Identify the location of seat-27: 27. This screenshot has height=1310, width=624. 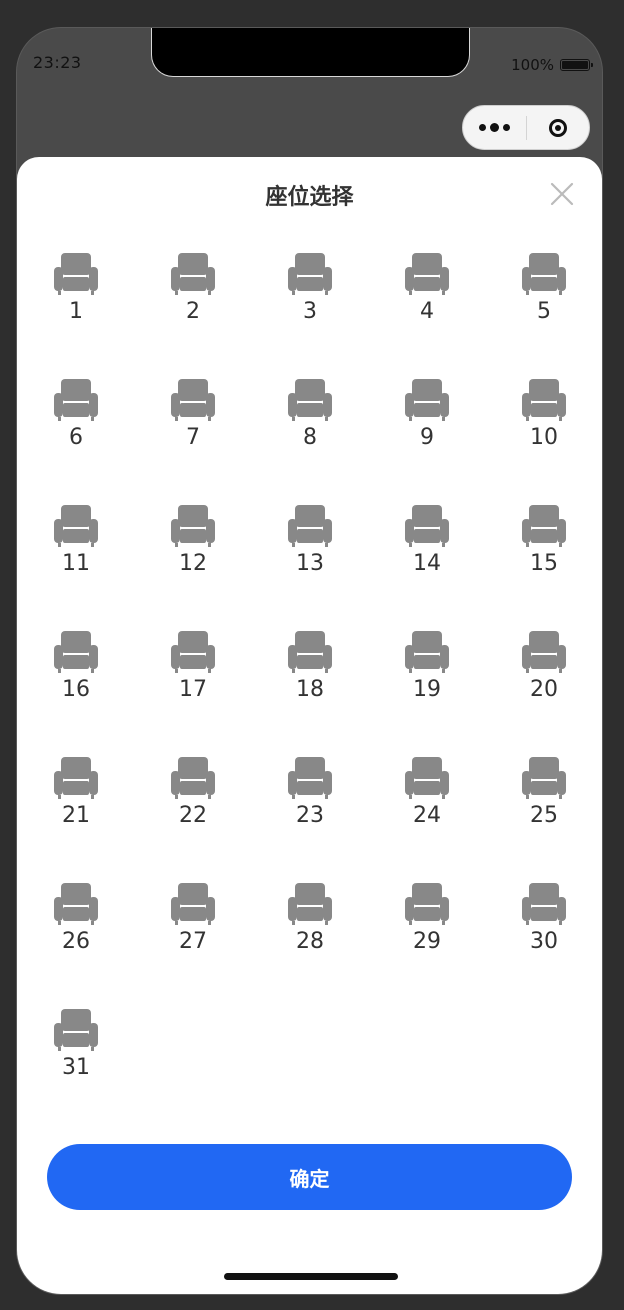
(193, 921).